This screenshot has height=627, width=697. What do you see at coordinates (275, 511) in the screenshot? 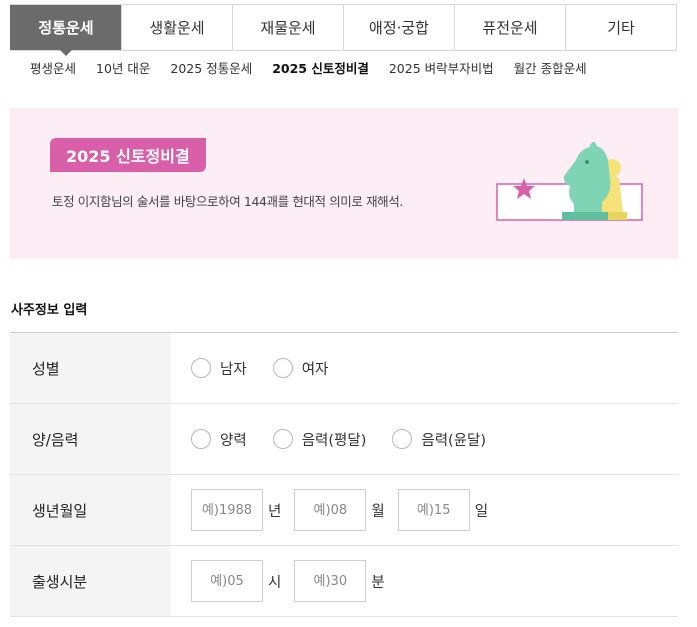
I see `year-unit: 년` at bounding box center [275, 511].